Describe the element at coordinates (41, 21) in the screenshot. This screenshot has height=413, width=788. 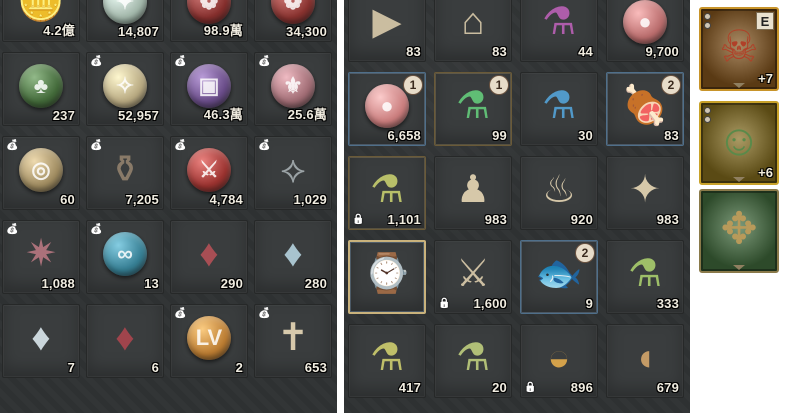
I see `item-slot: 🪙💰4.2億` at that location.